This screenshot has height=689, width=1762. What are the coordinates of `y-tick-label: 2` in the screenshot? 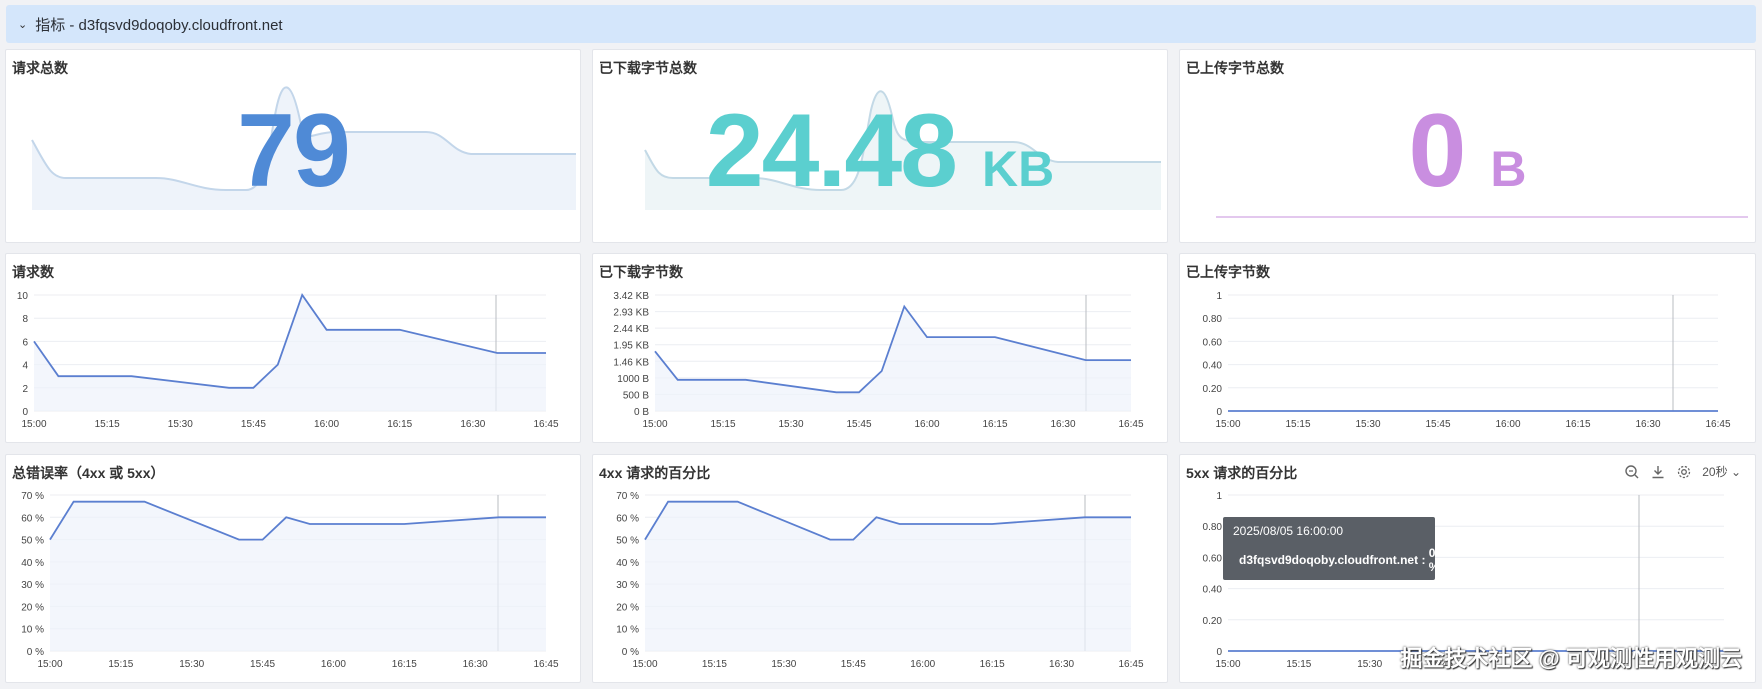 It's located at (25, 389).